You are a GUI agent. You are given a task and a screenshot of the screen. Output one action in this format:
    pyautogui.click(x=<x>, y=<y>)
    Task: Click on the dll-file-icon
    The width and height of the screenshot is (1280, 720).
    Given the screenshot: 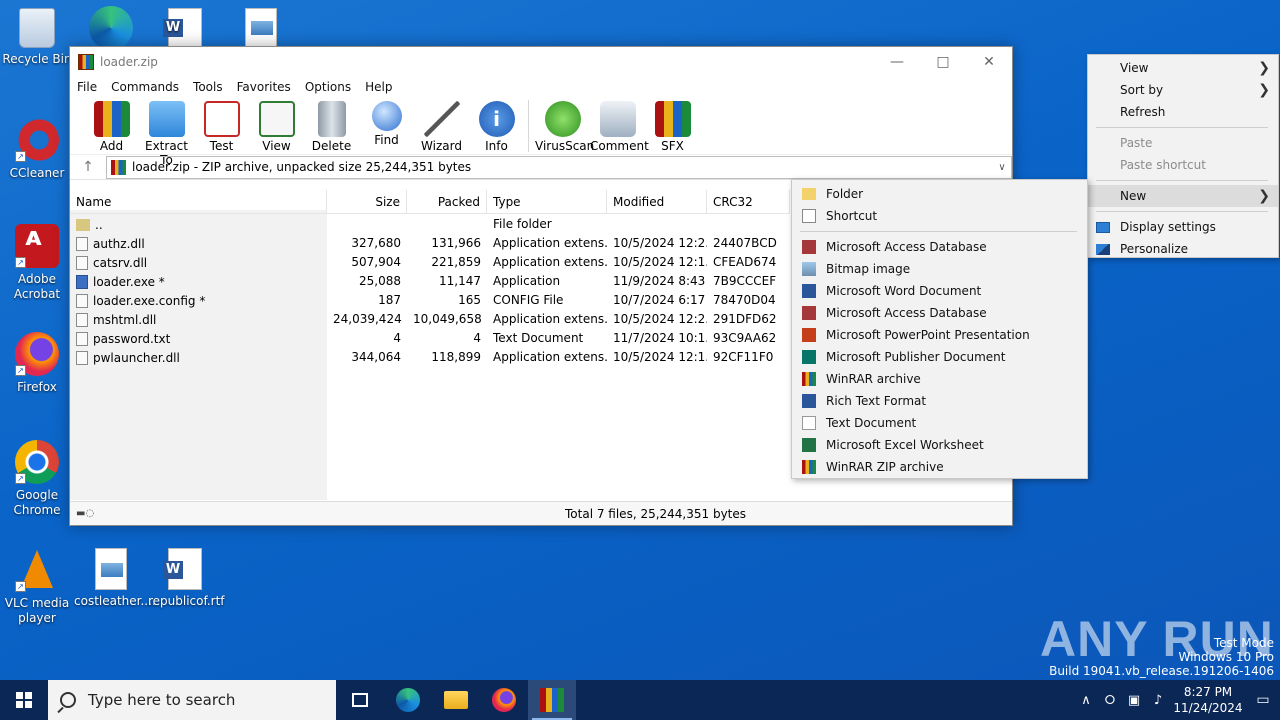 What is the action you would take?
    pyautogui.click(x=82, y=262)
    